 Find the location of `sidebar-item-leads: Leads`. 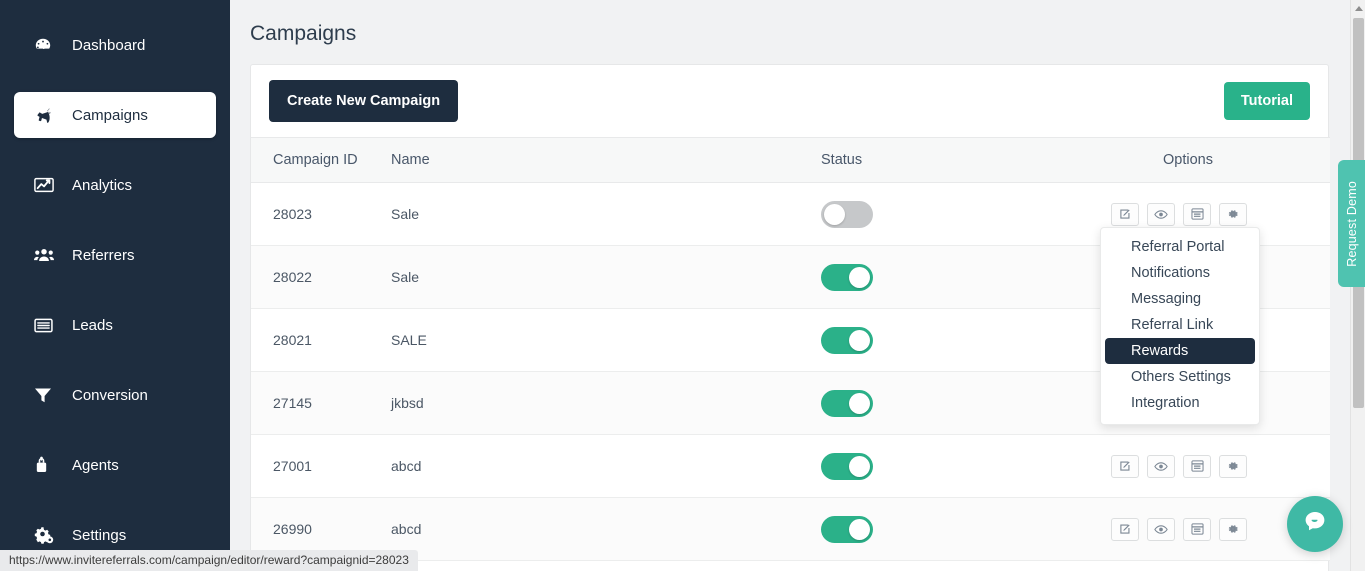

sidebar-item-leads: Leads is located at coordinates (115, 325).